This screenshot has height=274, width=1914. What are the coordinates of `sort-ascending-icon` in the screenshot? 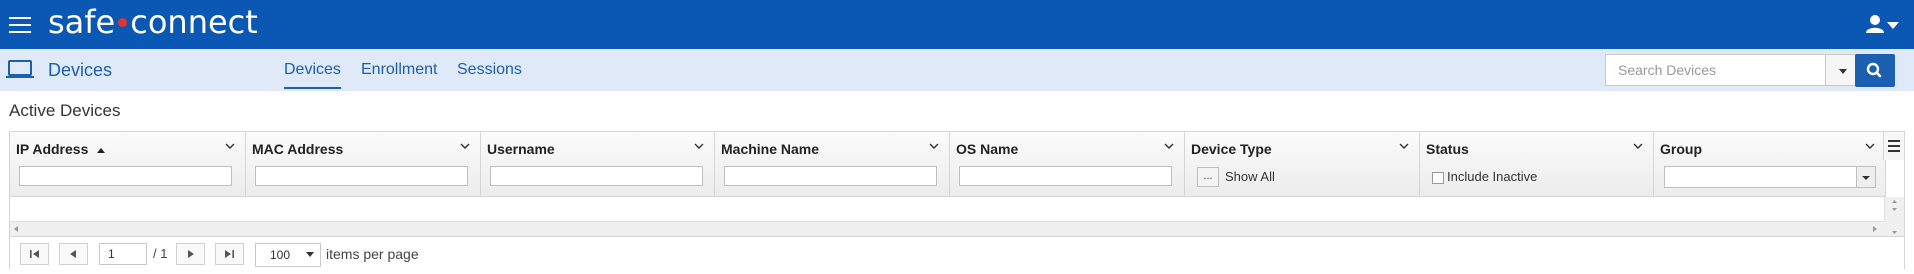 It's located at (101, 150).